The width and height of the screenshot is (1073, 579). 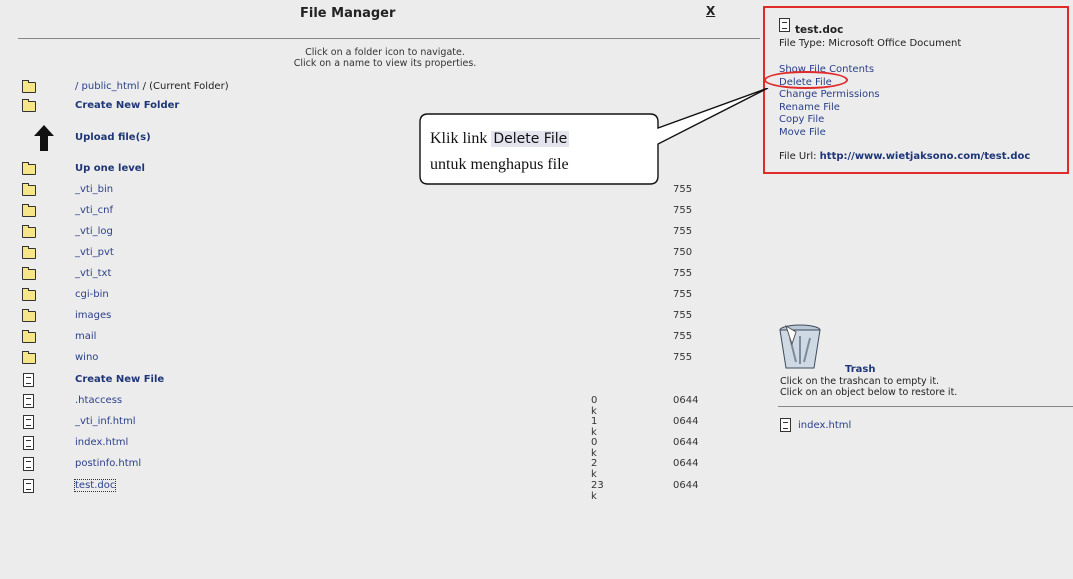 What do you see at coordinates (385, 52) in the screenshot?
I see `instruction-line-1: Click on a folder icon to navigate.` at bounding box center [385, 52].